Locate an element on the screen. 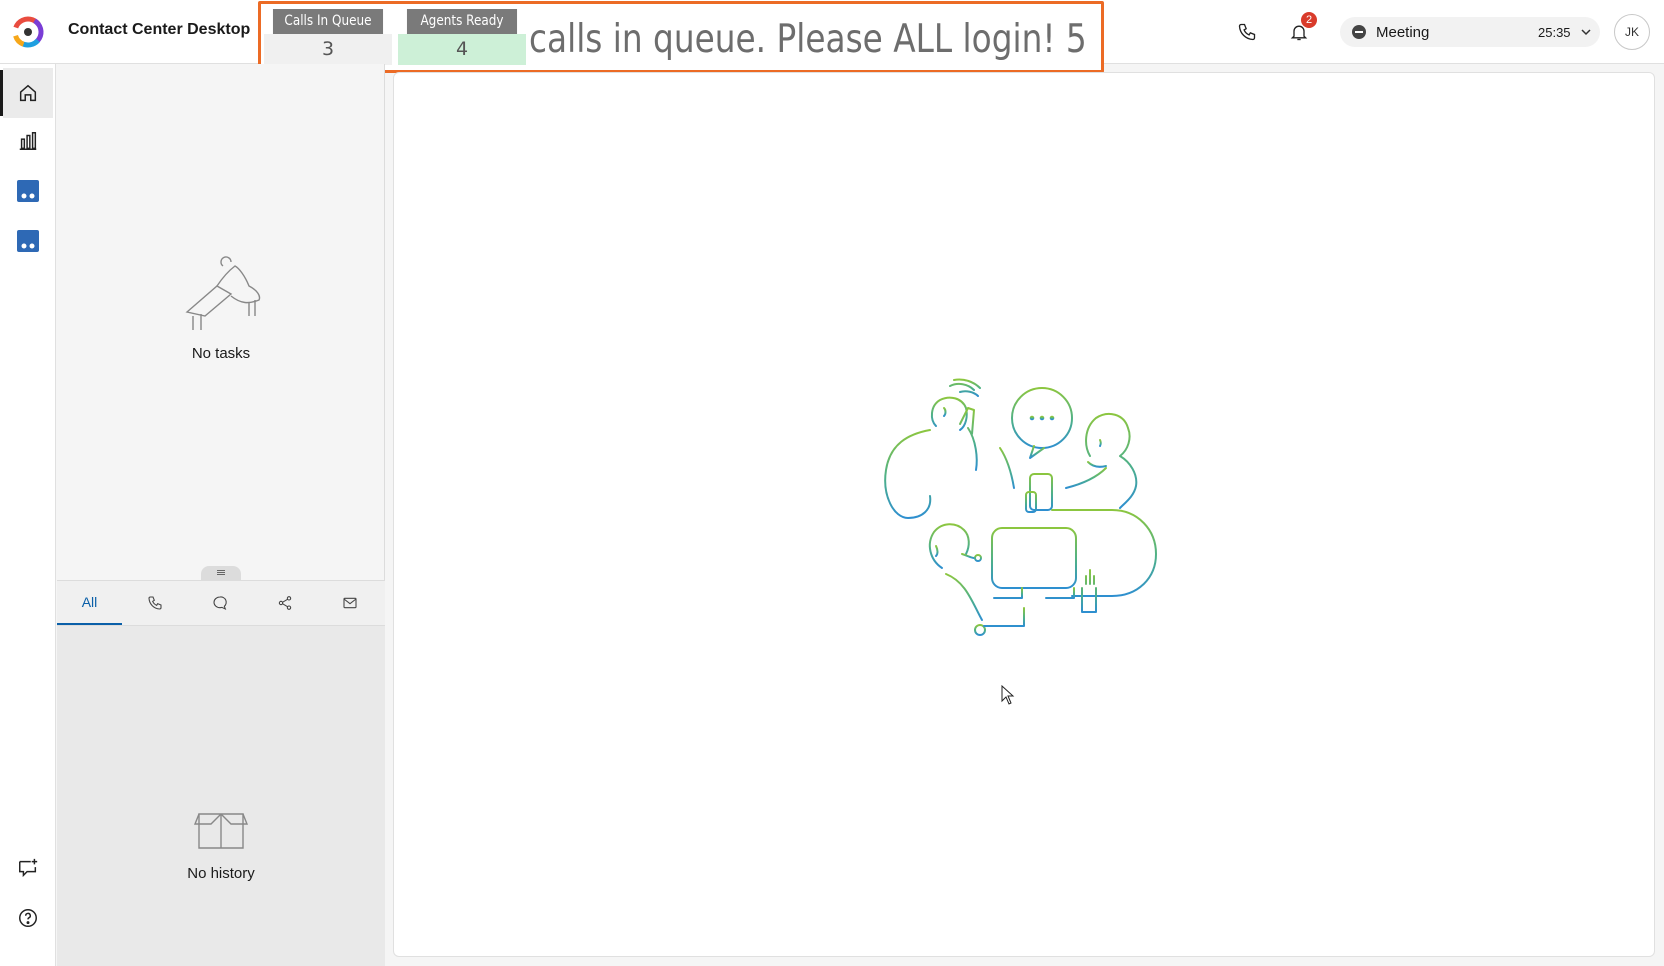  analytics-icon is located at coordinates (28, 141).